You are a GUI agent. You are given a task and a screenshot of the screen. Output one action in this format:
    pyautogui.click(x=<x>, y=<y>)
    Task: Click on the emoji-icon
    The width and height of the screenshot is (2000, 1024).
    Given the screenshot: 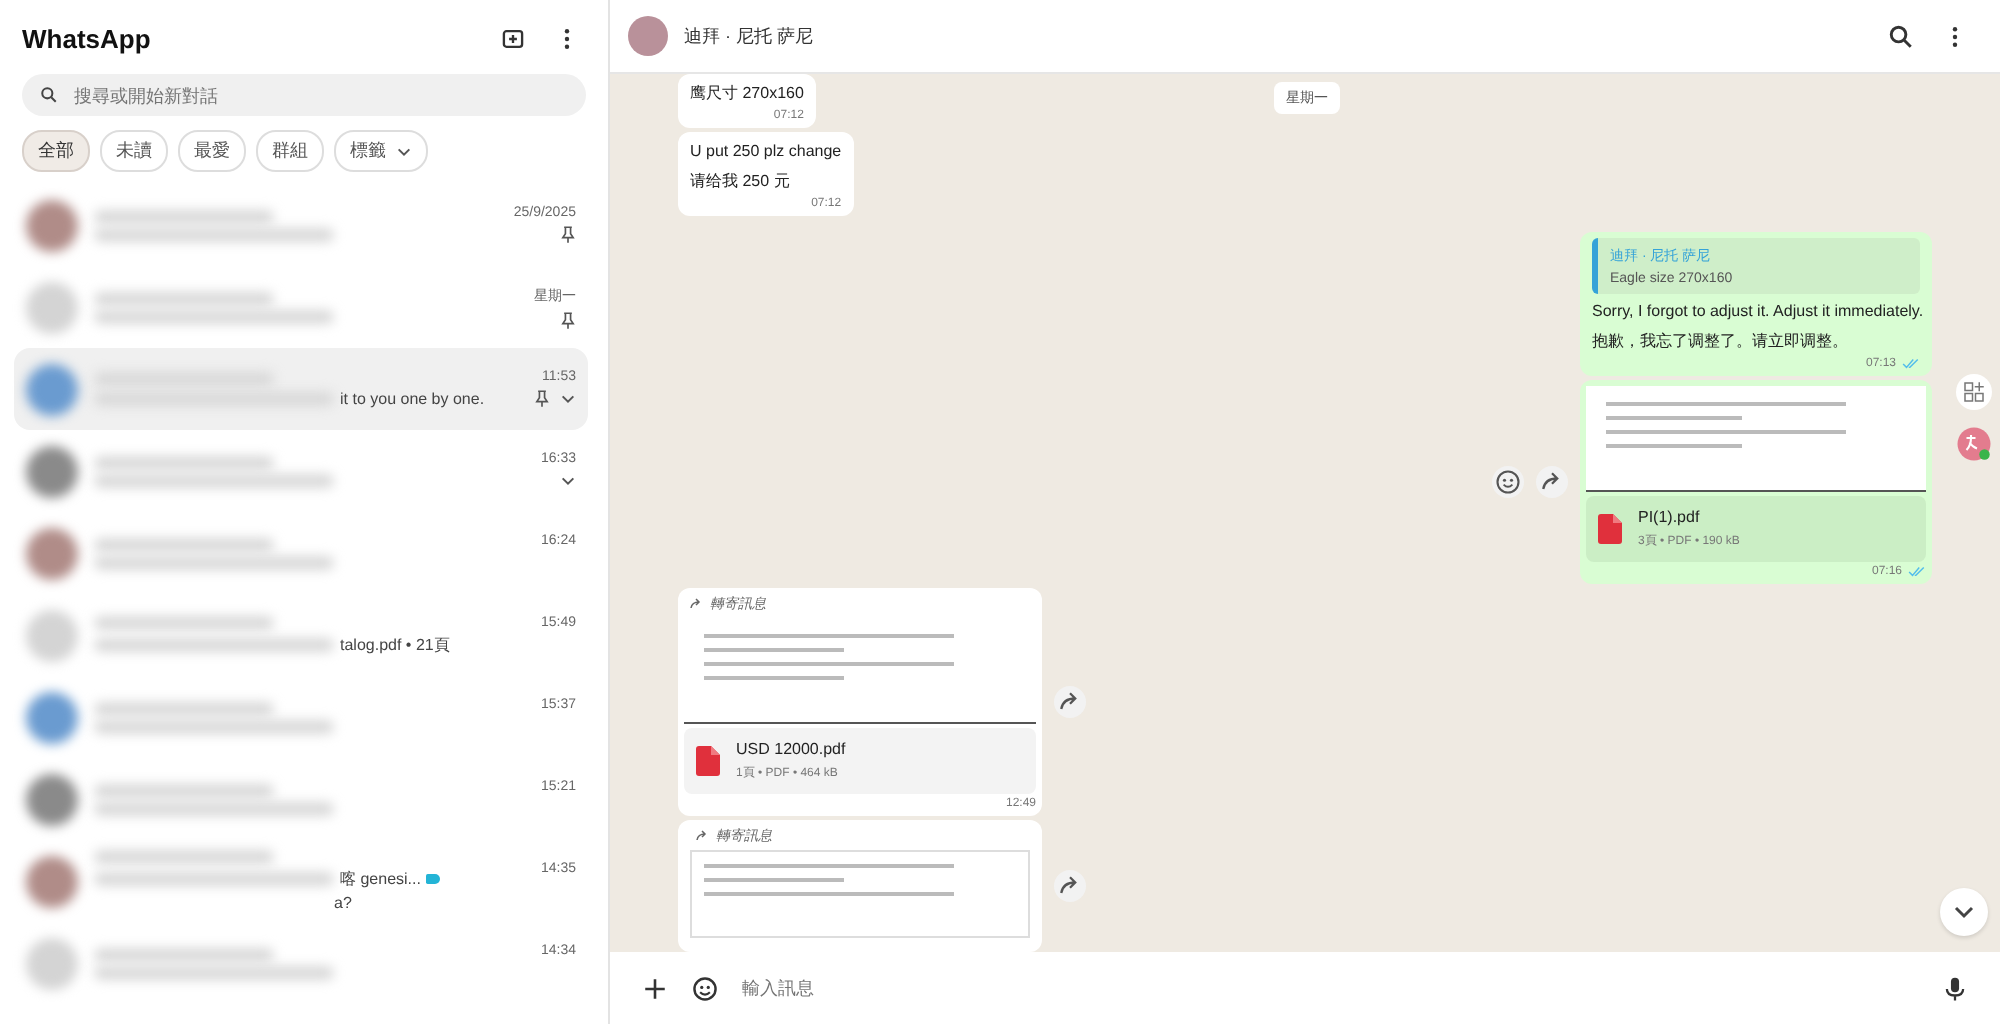 What is the action you would take?
    pyautogui.click(x=1508, y=482)
    